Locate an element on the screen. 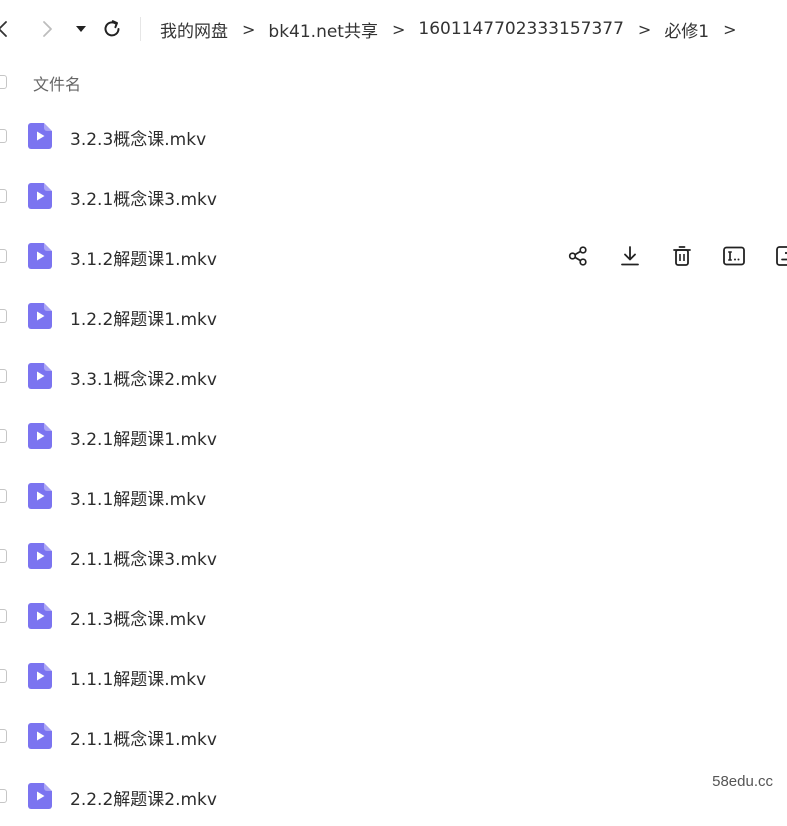 This screenshot has width=787, height=826. select-all-checkbox is located at coordinates (3, 82).